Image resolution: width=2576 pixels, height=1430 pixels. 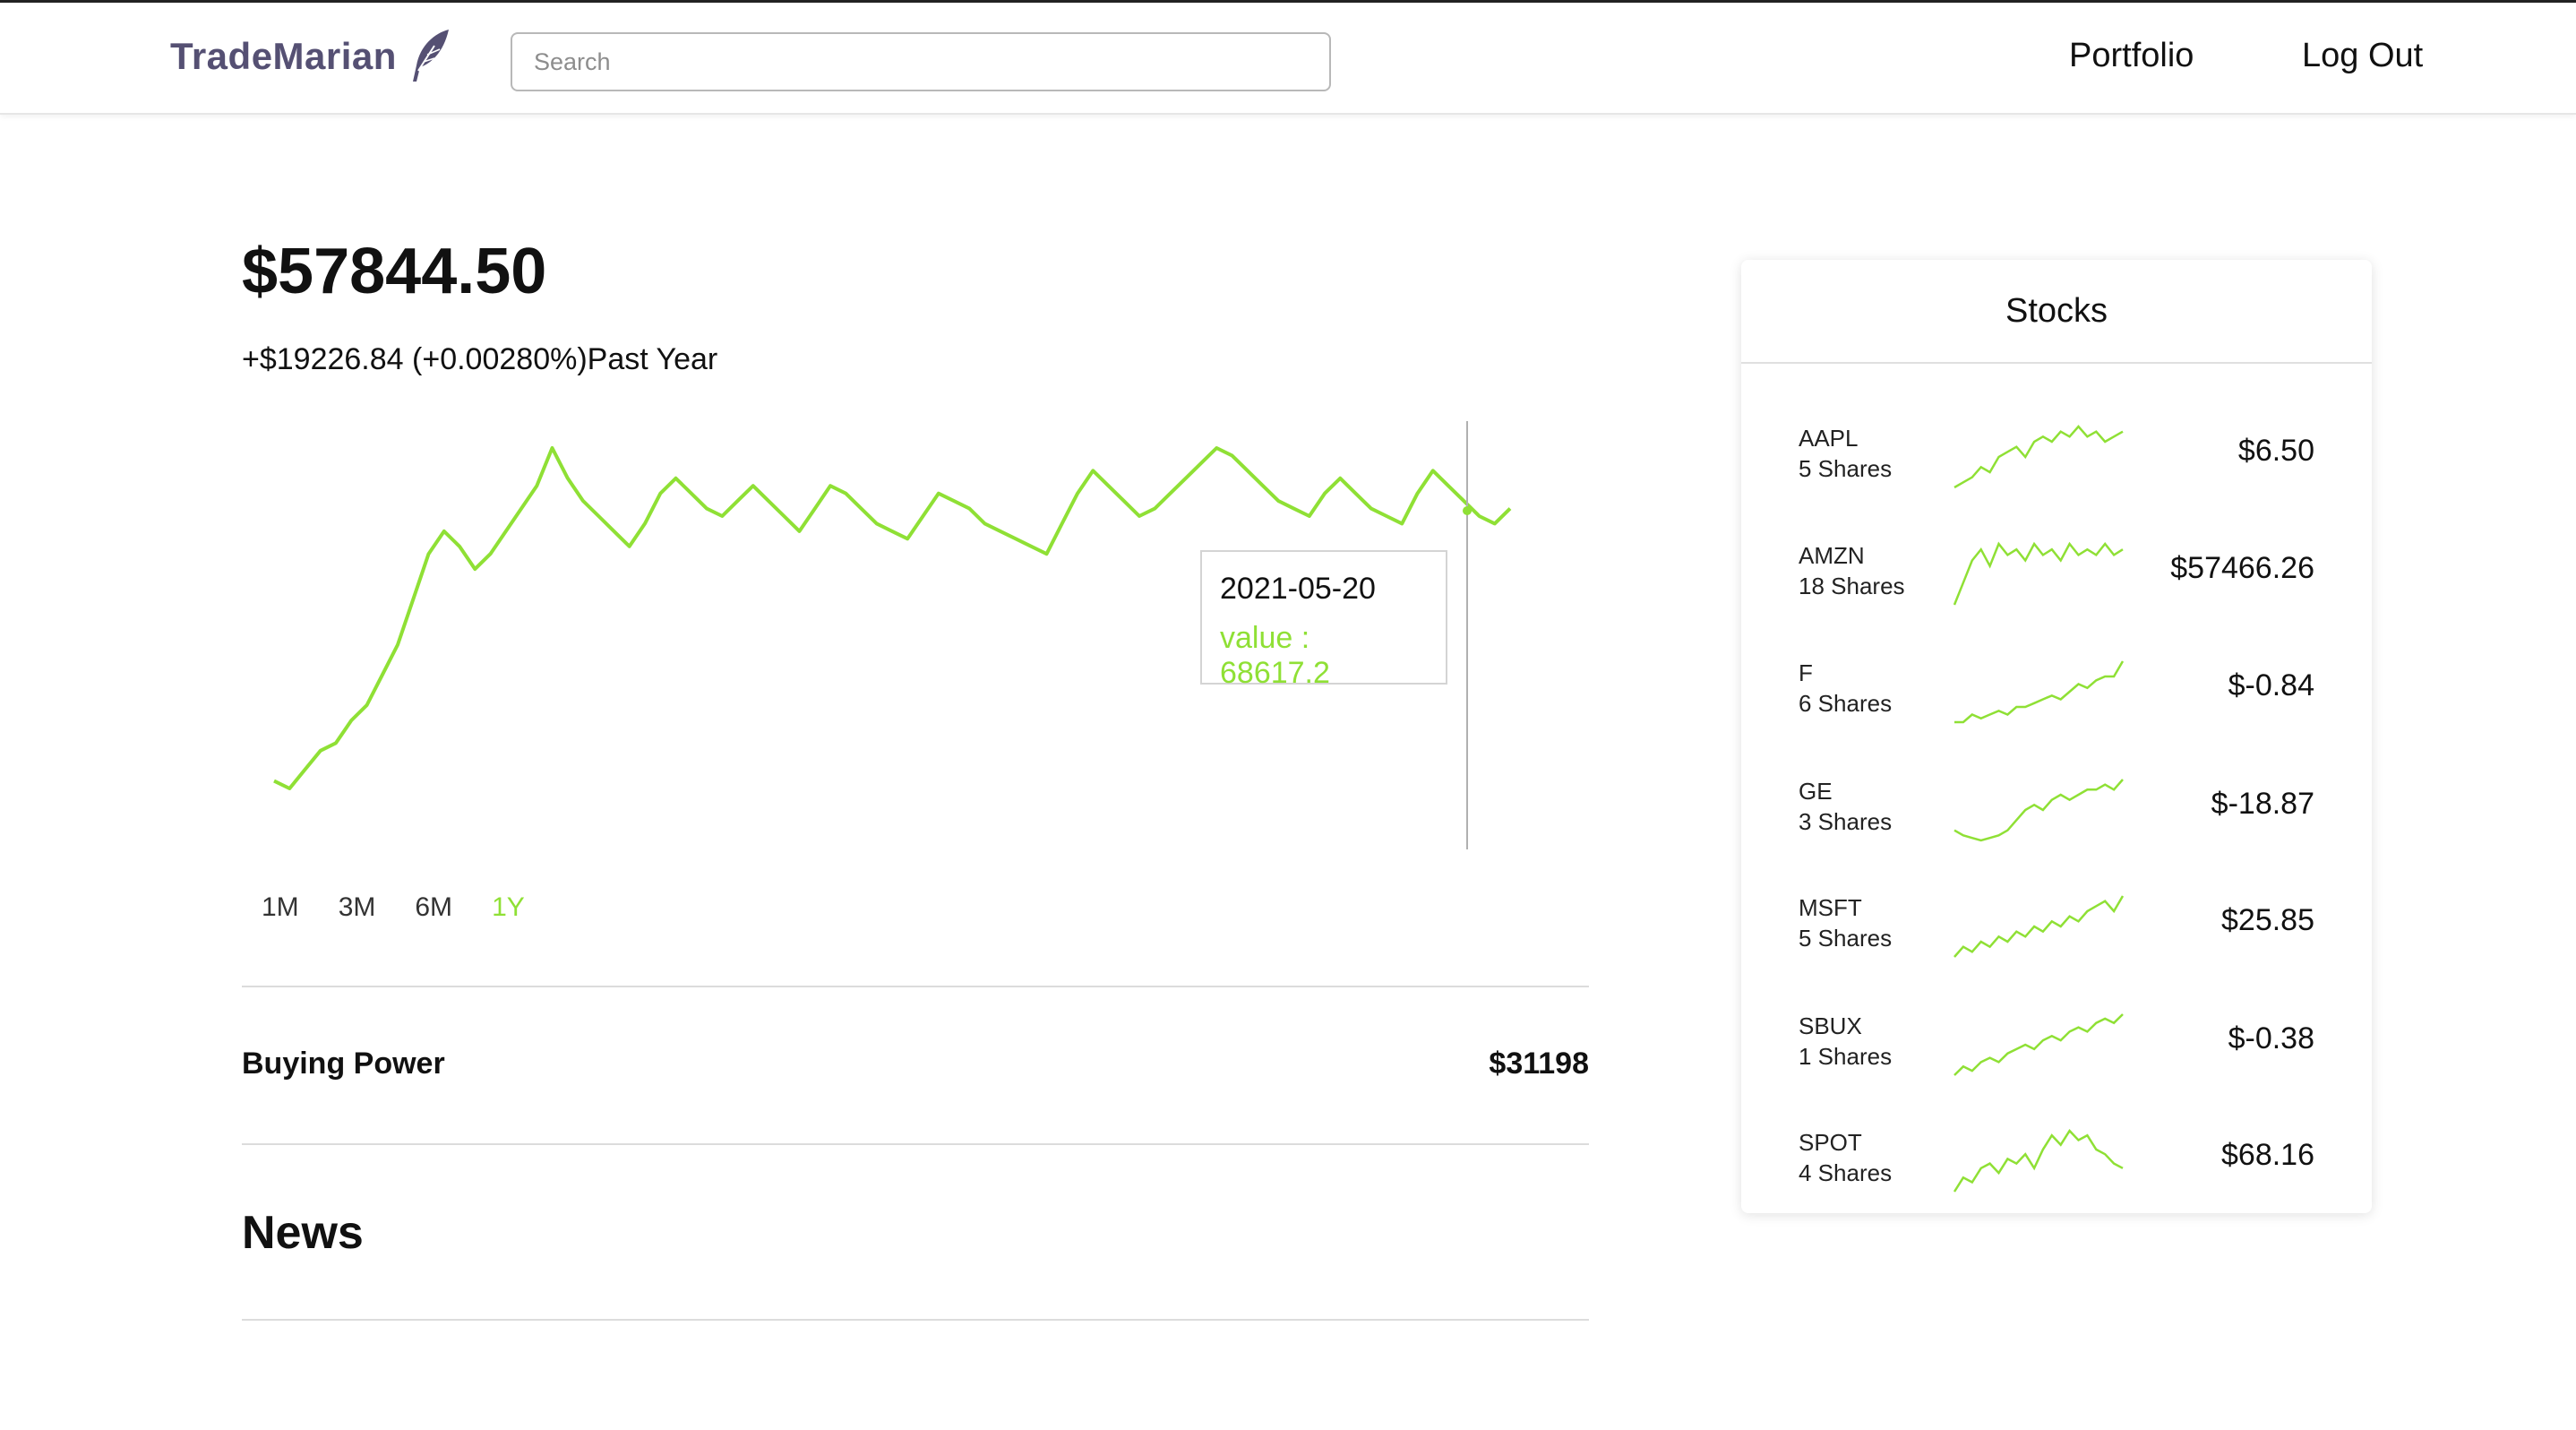 What do you see at coordinates (2271, 685) in the screenshot?
I see `stock-price: $-0.84` at bounding box center [2271, 685].